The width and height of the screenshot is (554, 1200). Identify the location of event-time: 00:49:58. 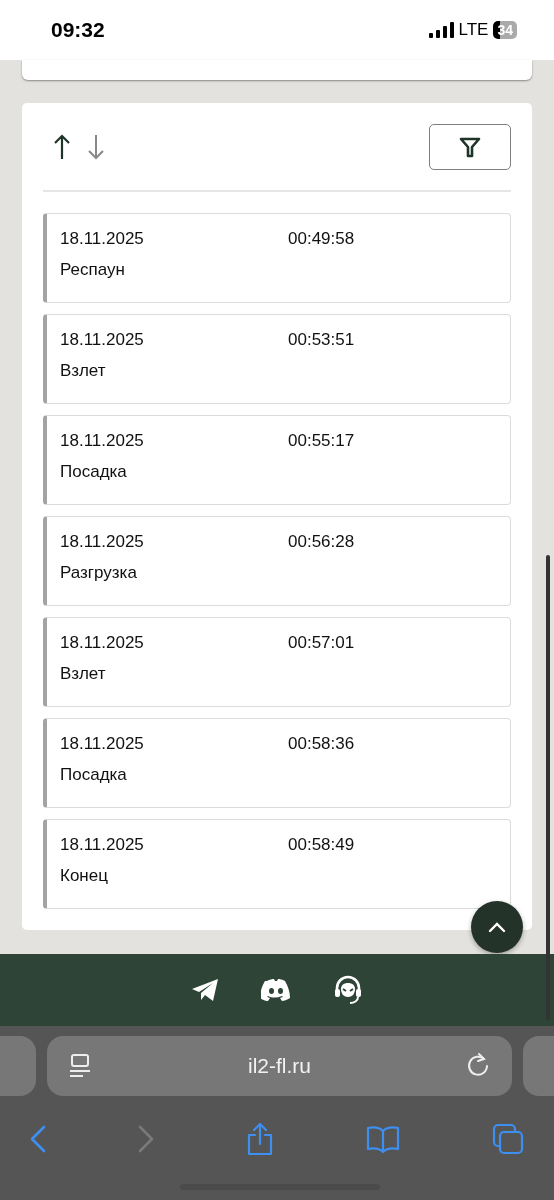
(321, 239).